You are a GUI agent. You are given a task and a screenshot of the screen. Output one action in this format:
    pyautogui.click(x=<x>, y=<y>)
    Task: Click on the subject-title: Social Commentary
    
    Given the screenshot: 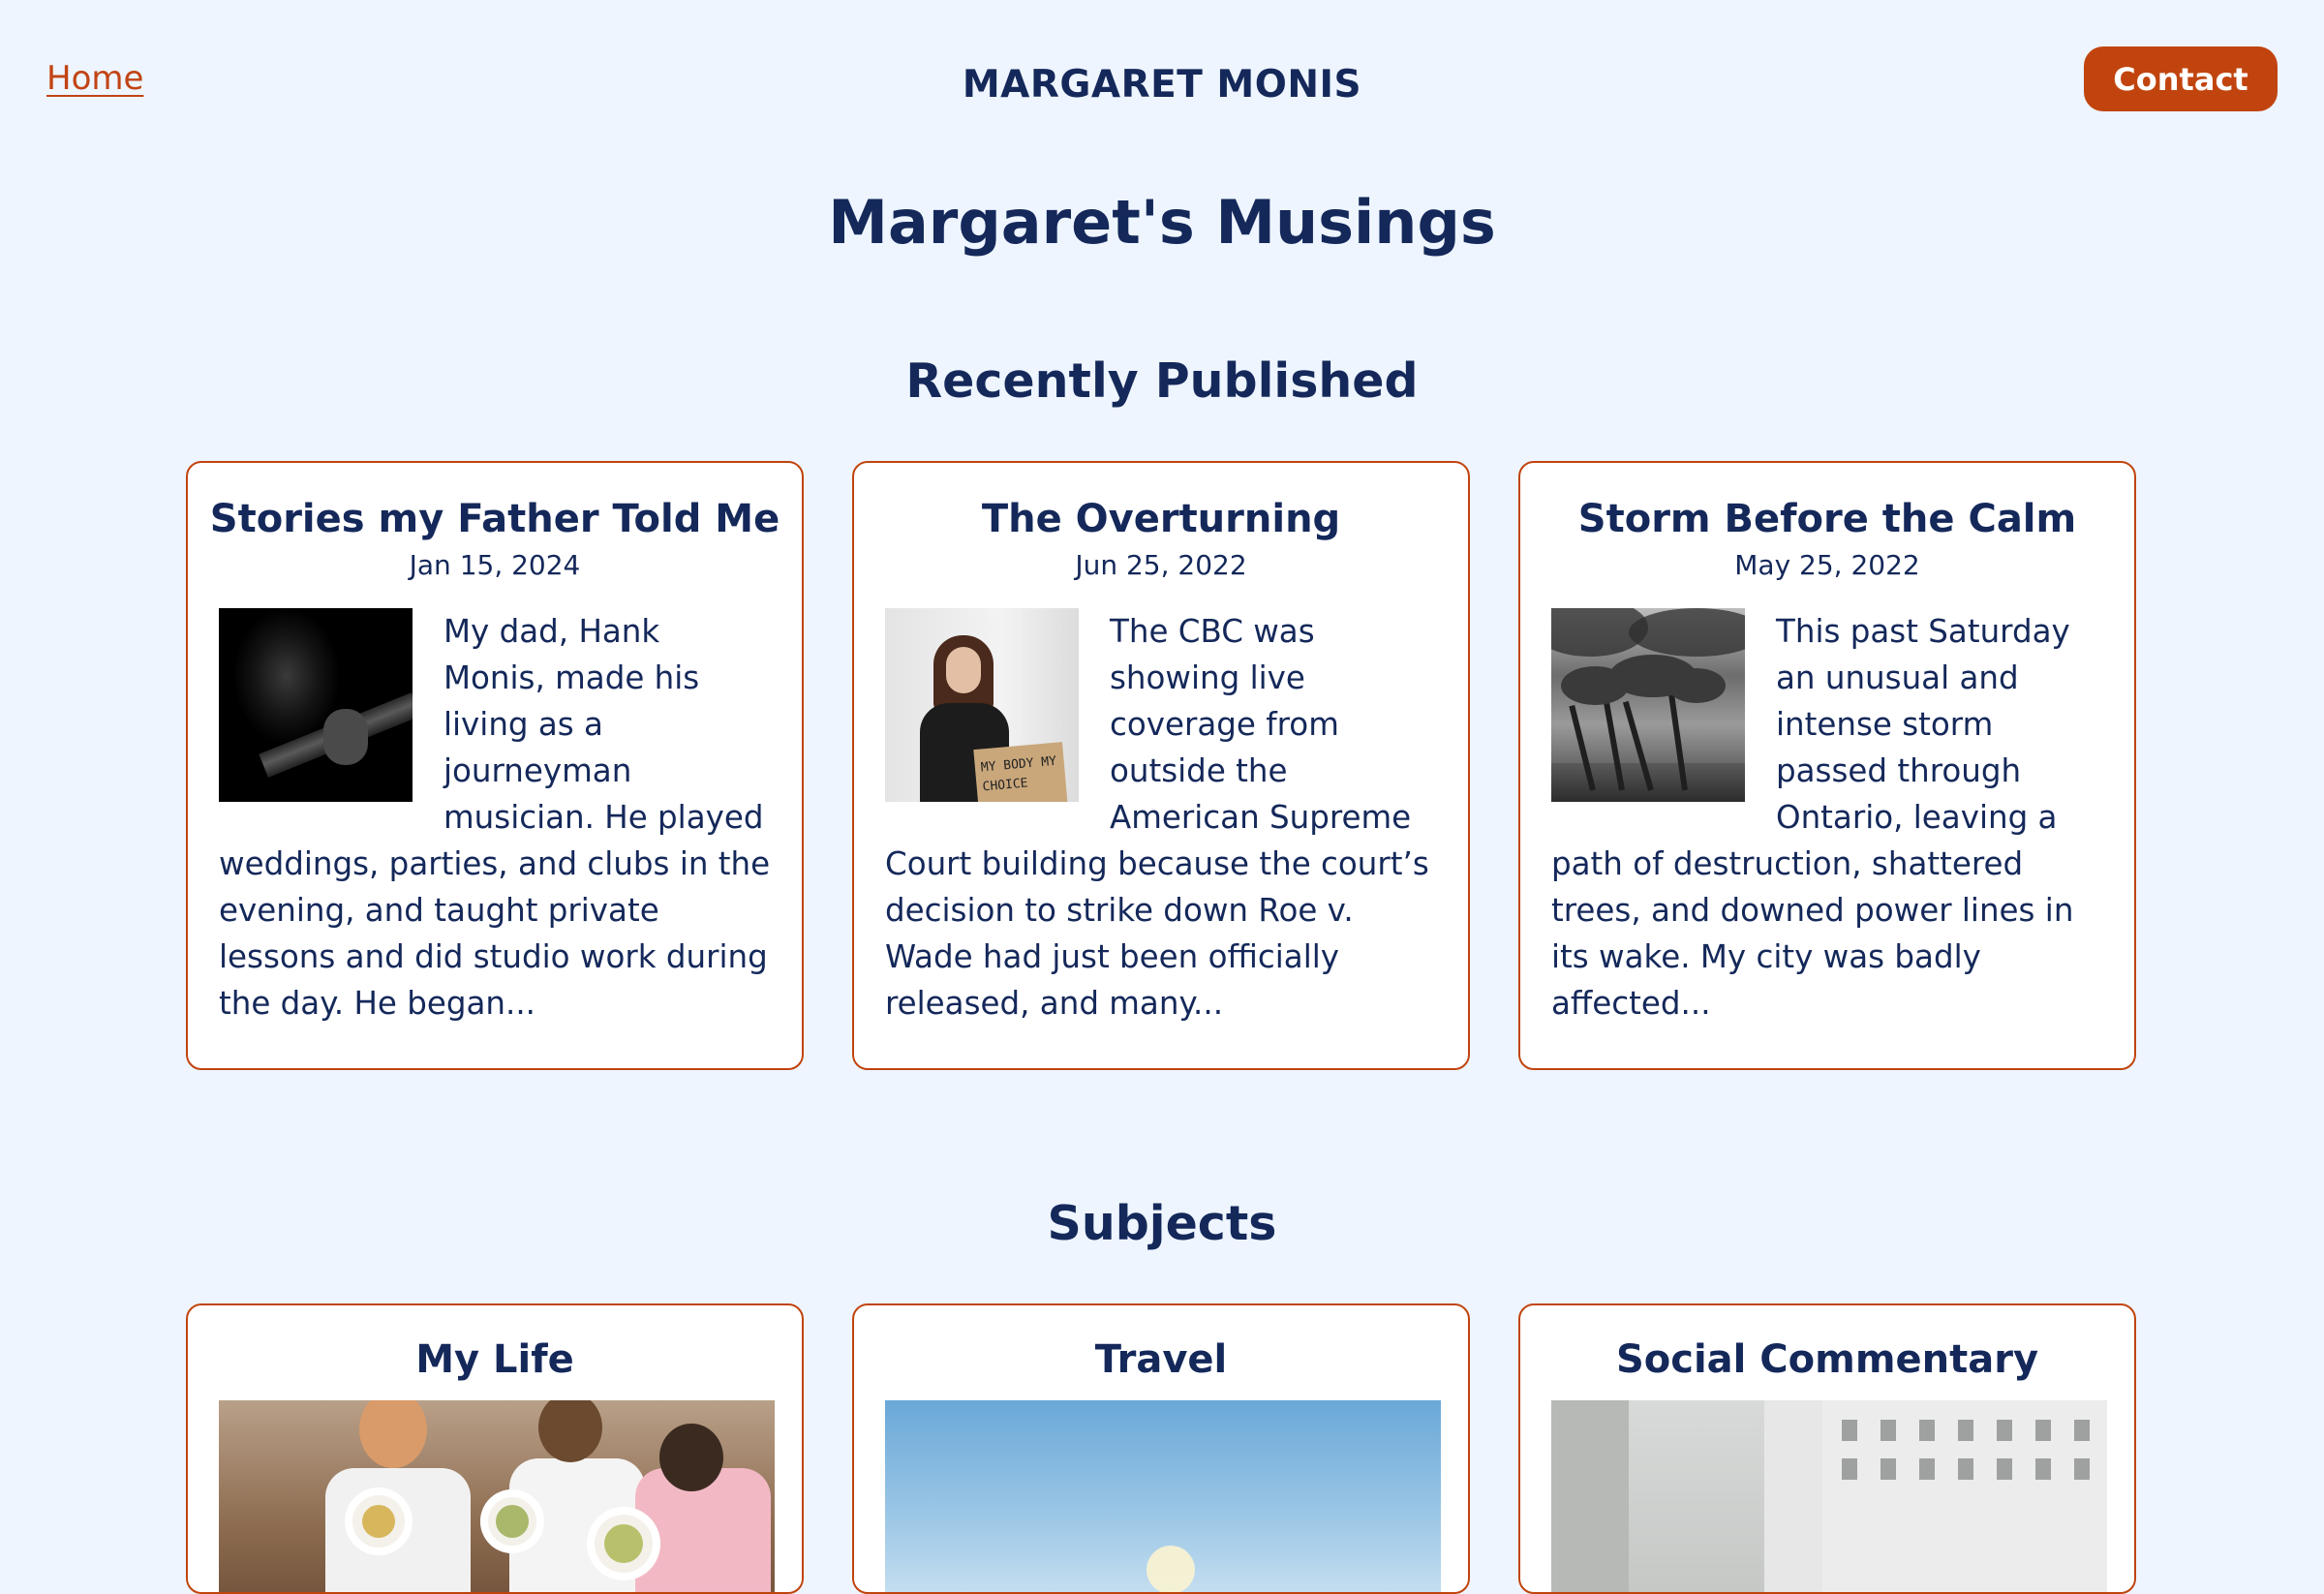 What is the action you would take?
    pyautogui.click(x=1827, y=1345)
    